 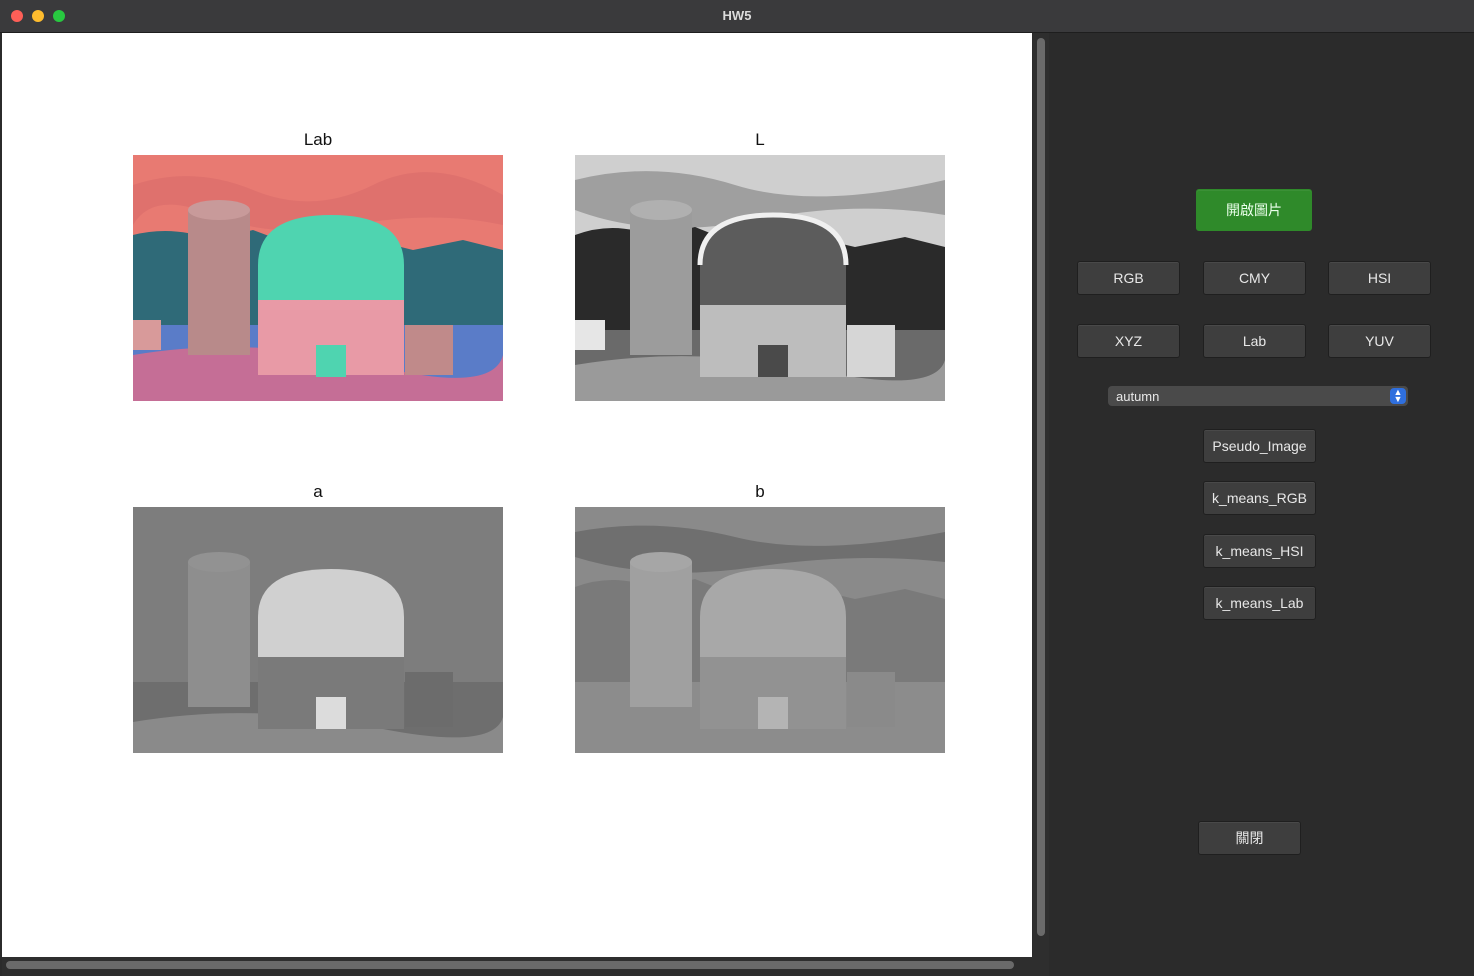 I want to click on k-means-lab-button: k_means_Lab, so click(x=1259, y=603).